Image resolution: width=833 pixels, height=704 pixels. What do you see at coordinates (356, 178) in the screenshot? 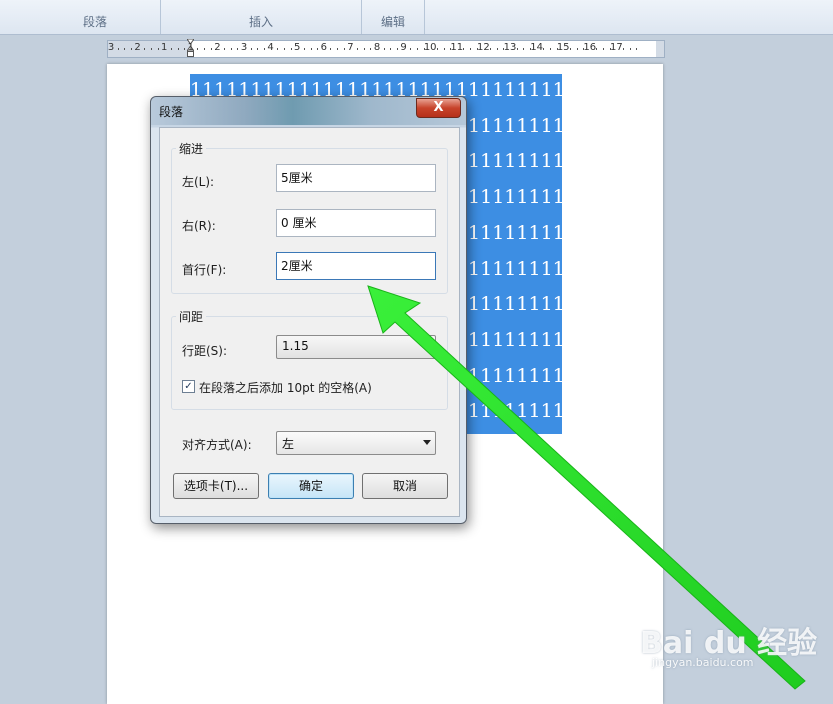
I see `indent-left-input: 5厘米` at bounding box center [356, 178].